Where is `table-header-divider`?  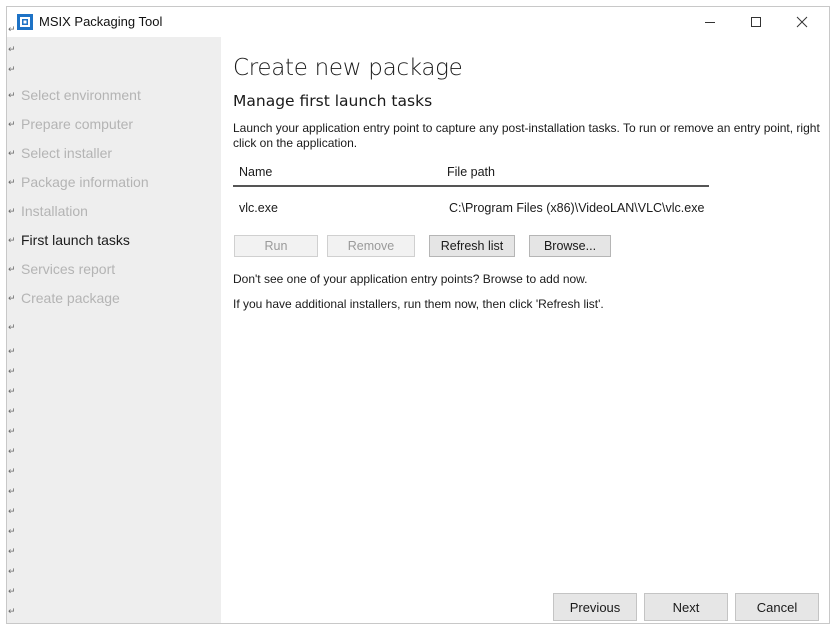 table-header-divider is located at coordinates (471, 186).